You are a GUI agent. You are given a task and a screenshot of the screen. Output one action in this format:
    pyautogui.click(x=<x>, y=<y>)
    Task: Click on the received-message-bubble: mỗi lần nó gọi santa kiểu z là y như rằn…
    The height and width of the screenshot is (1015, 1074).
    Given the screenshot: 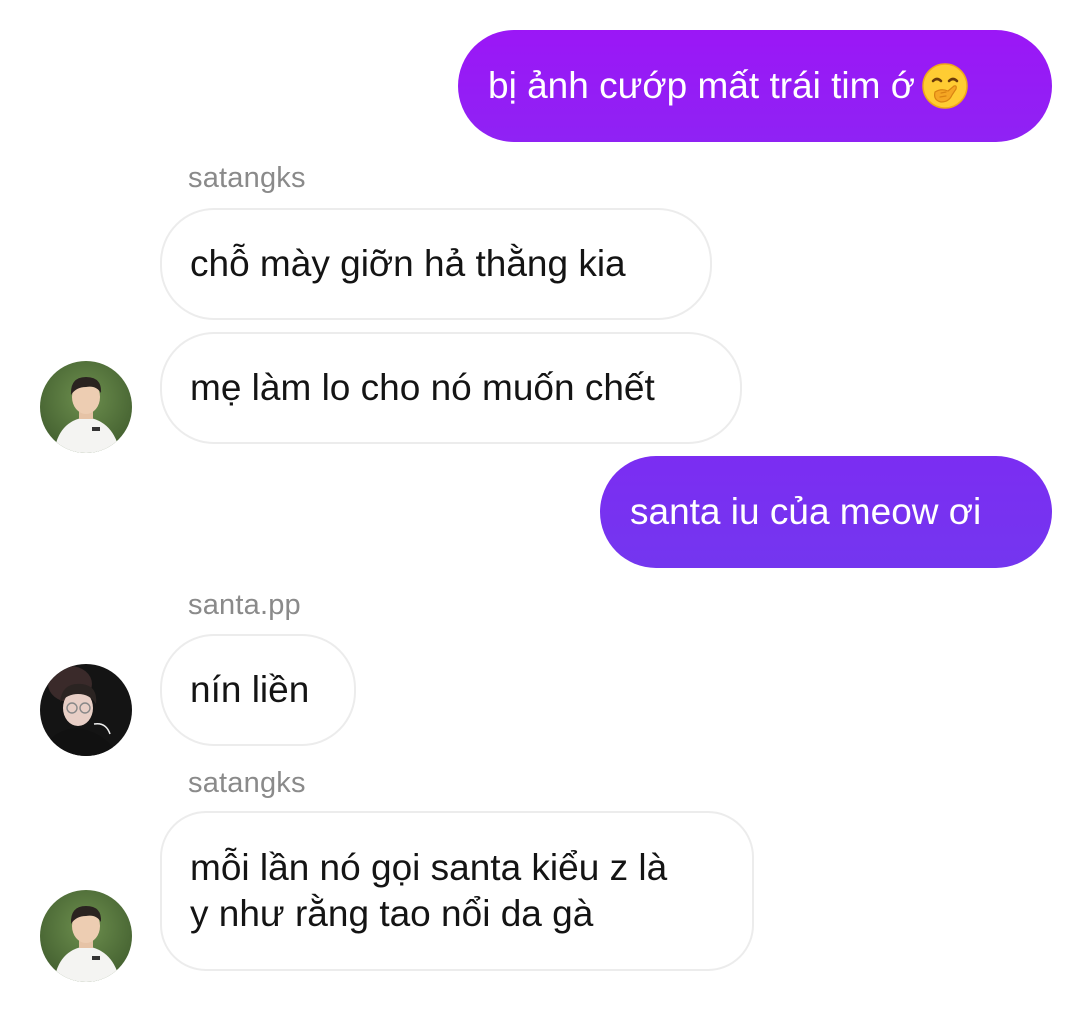 What is the action you would take?
    pyautogui.click(x=457, y=891)
    